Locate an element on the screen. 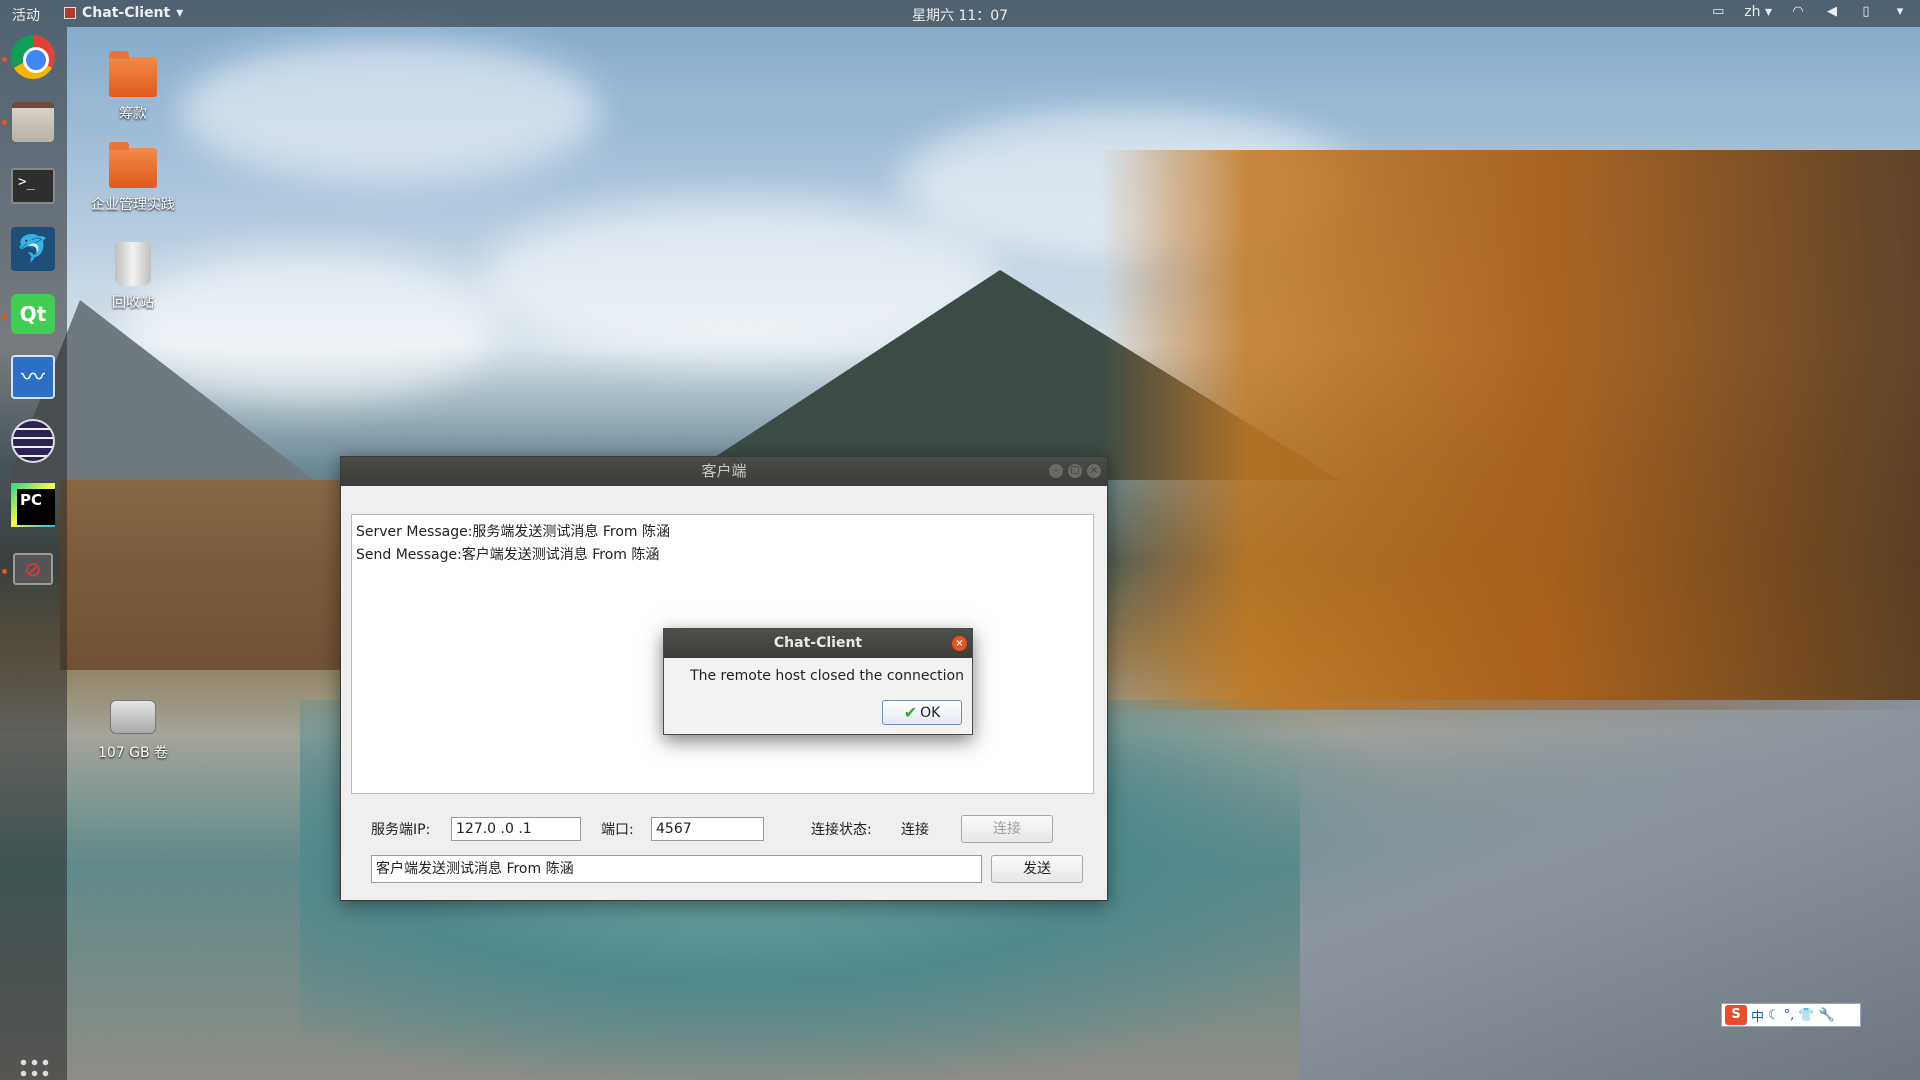 The width and height of the screenshot is (1920, 1080). activities-button: 活动 is located at coordinates (26, 15).